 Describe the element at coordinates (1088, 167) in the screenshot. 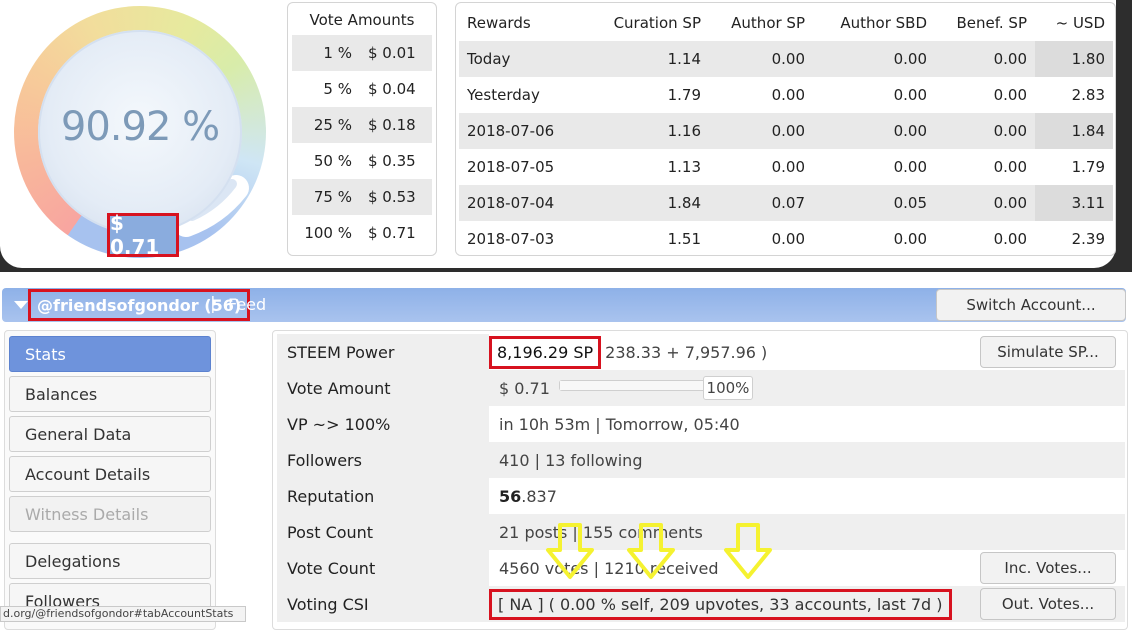

I see `usd-value: 1.79` at that location.